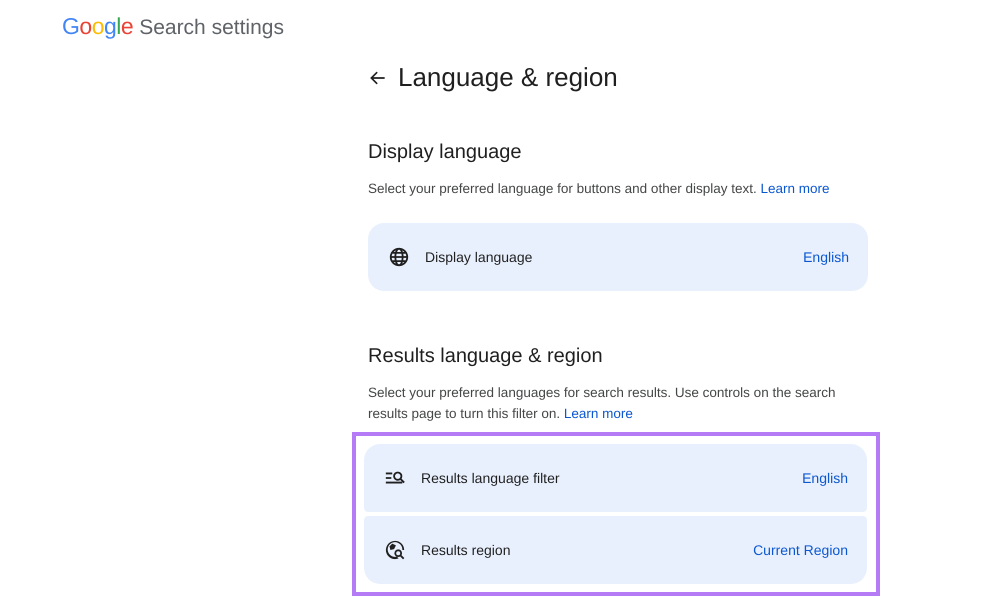 This screenshot has width=1000, height=600. I want to click on page-title: Language & region, so click(508, 77).